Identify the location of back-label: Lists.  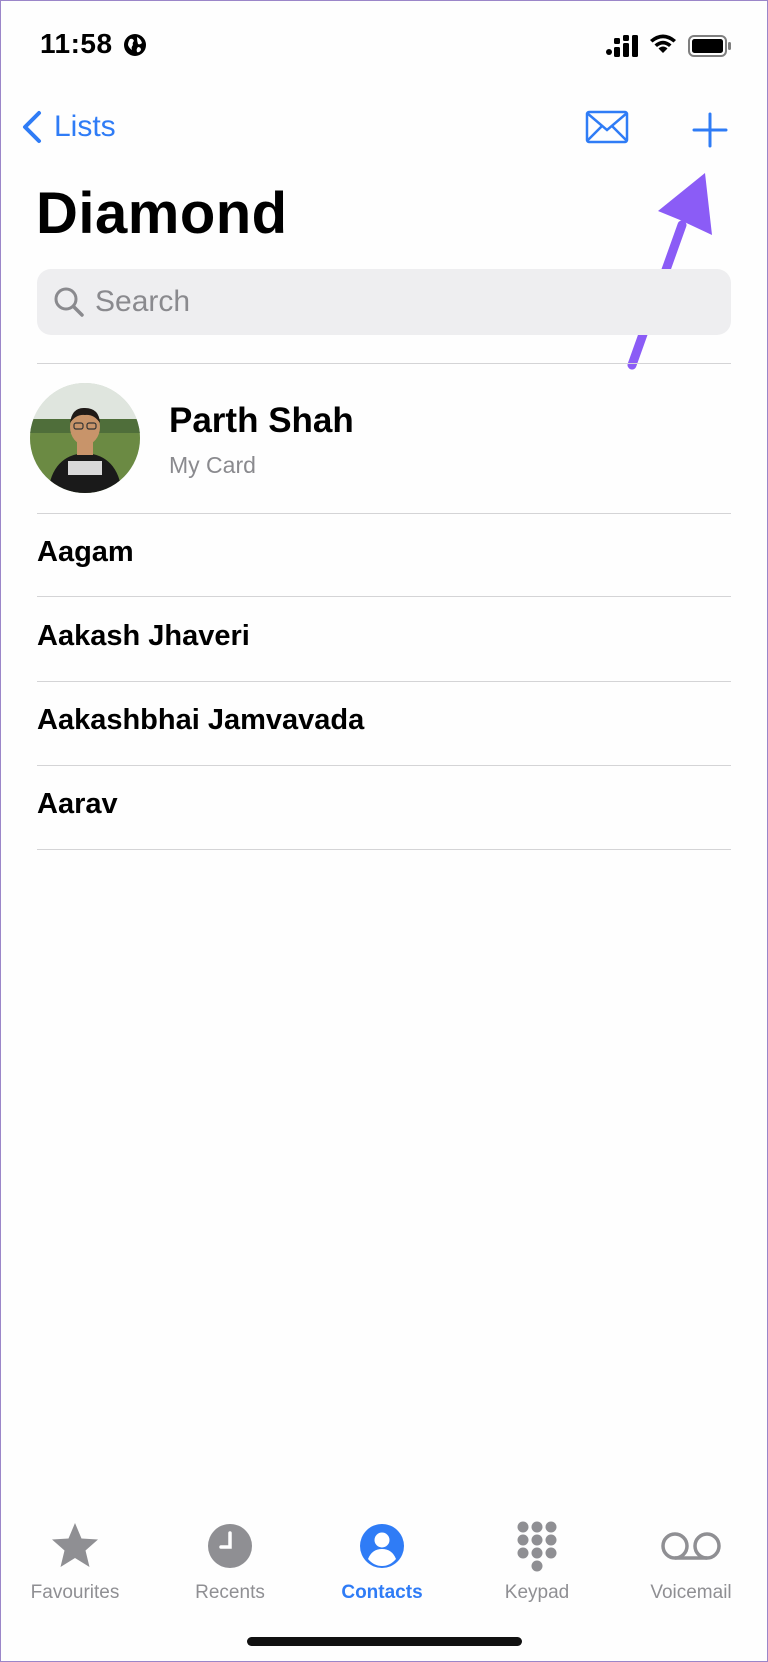
(85, 126).